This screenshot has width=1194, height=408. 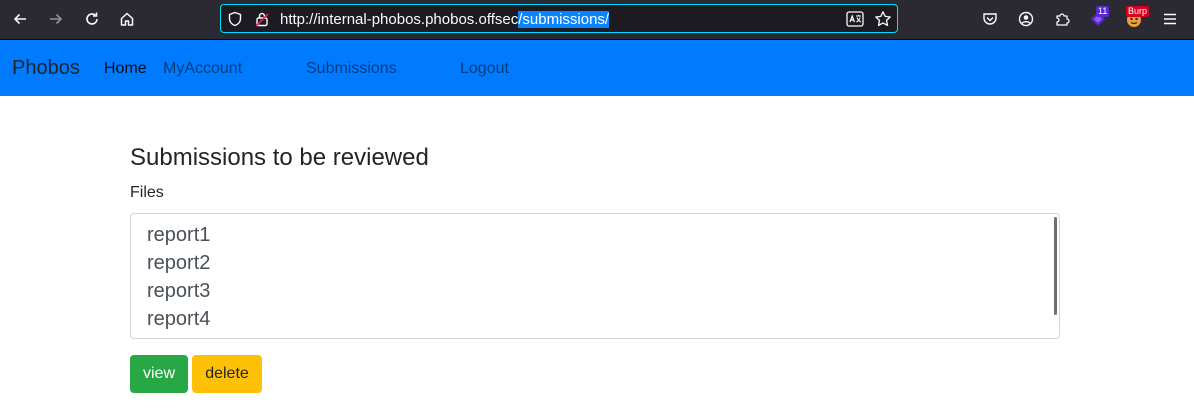 I want to click on file-option-report1: report1, so click(x=178, y=235).